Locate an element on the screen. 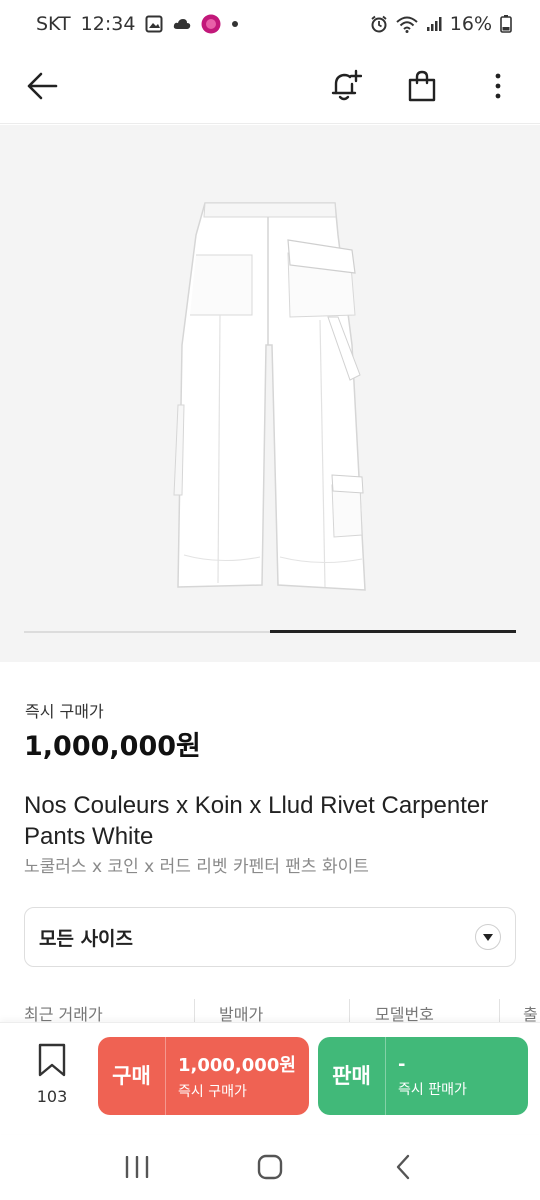 This screenshot has width=540, height=1200. sell-button: 판매 - 즉시 판매가 is located at coordinates (423, 1076).